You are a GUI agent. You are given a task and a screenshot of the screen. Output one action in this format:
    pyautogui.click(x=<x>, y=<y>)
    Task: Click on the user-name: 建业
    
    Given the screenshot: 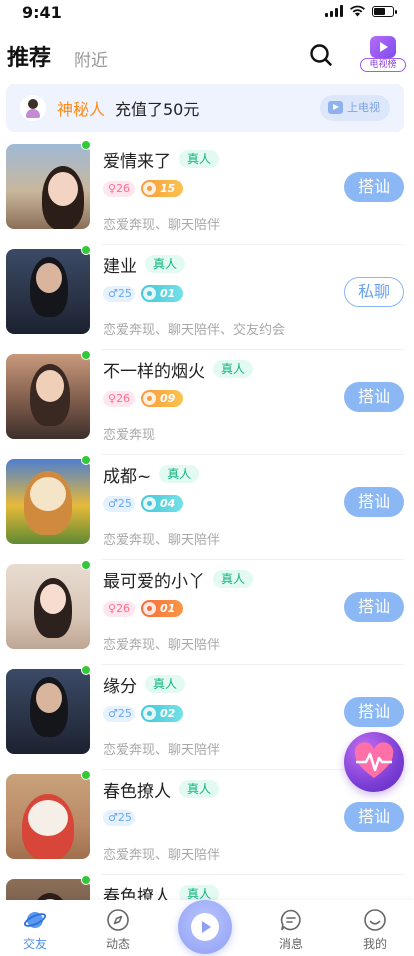 What is the action you would take?
    pyautogui.click(x=120, y=266)
    